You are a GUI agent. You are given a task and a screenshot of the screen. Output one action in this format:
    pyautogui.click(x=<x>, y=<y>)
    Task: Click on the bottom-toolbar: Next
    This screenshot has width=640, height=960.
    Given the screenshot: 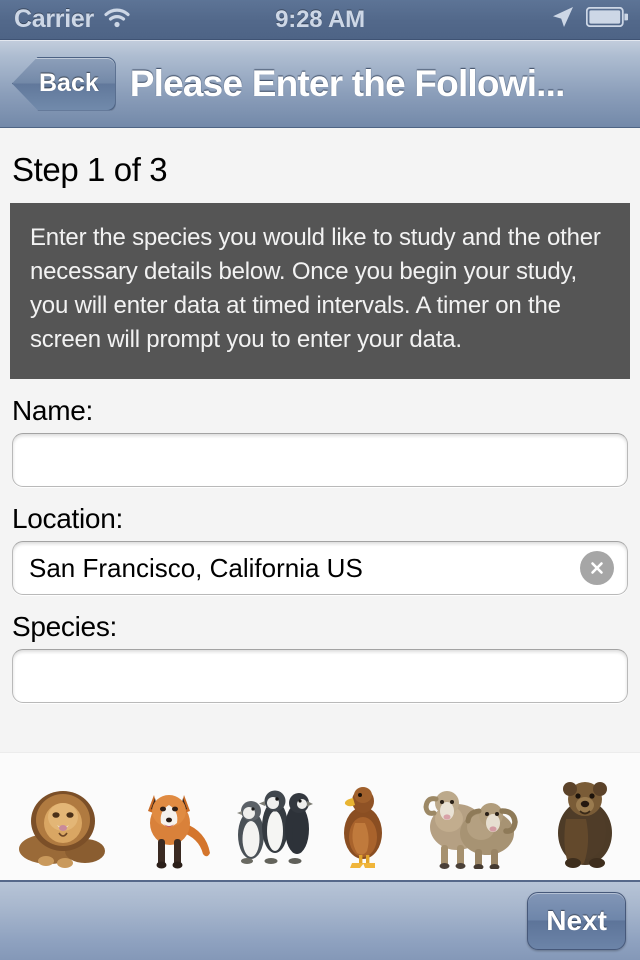 What is the action you would take?
    pyautogui.click(x=320, y=920)
    